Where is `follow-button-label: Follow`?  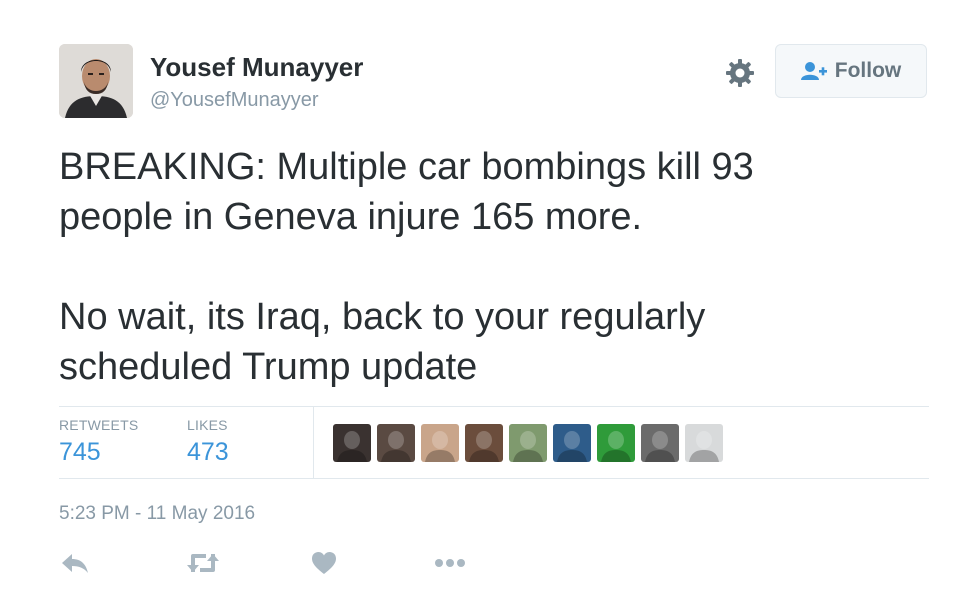 follow-button-label: Follow is located at coordinates (868, 70).